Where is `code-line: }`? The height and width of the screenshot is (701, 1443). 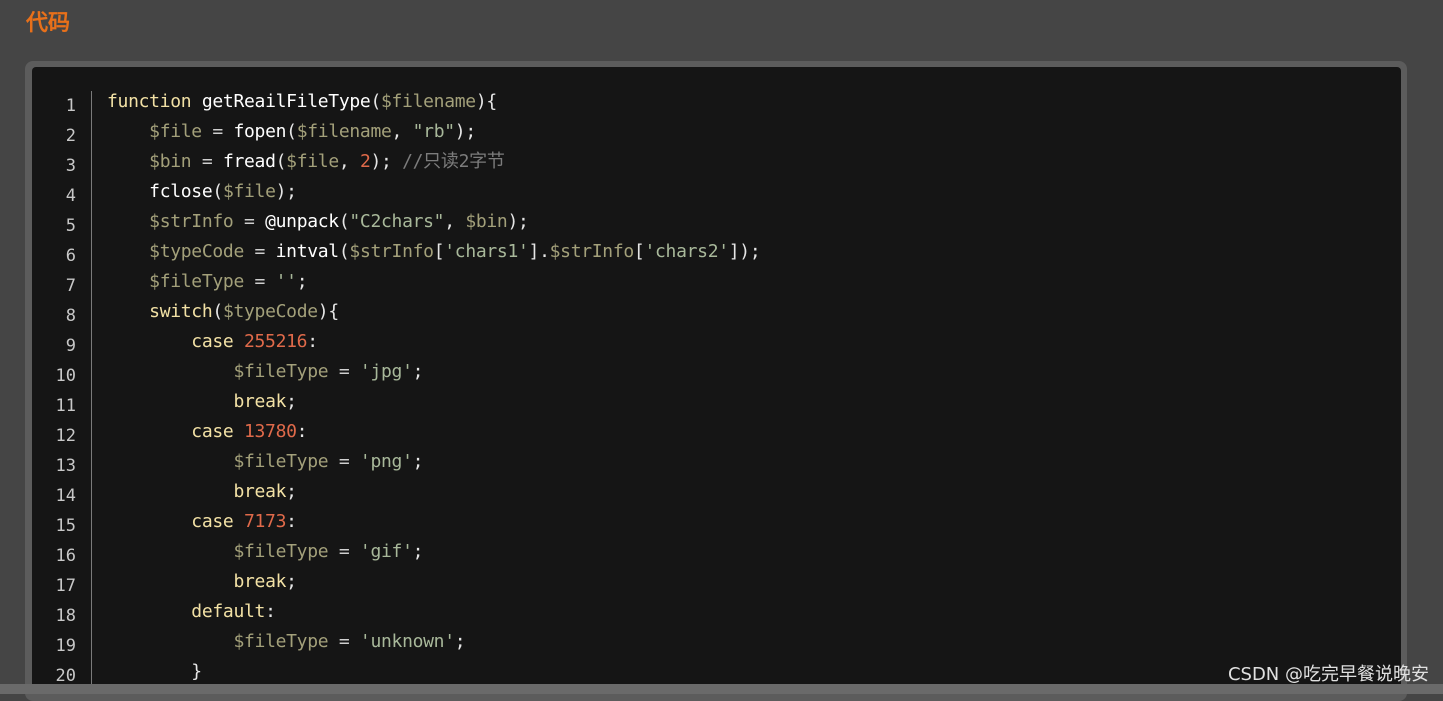
code-line: } is located at coordinates (154, 672).